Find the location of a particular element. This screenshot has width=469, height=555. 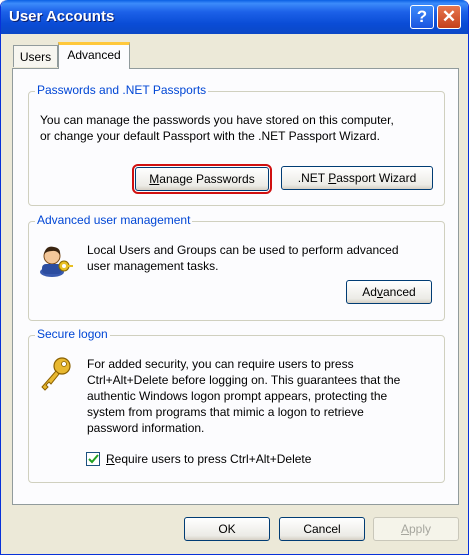

secure-description-line5: password information. is located at coordinates (146, 428).